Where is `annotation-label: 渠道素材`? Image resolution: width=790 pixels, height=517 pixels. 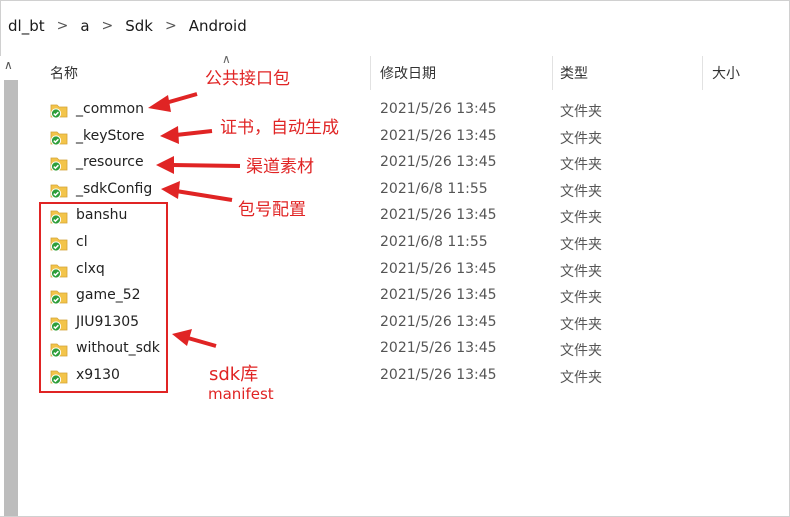
annotation-label: 渠道素材 is located at coordinates (280, 167).